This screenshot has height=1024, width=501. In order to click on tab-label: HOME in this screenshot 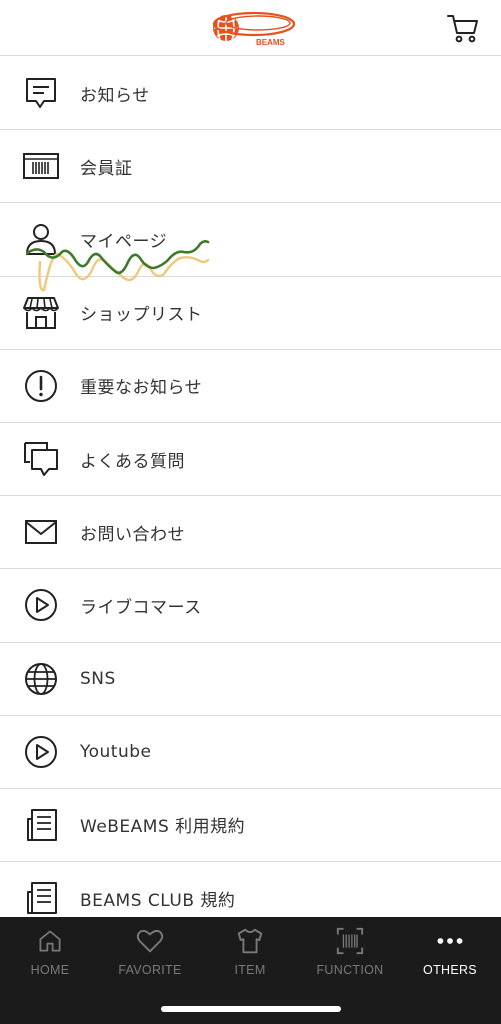, I will do `click(50, 970)`.